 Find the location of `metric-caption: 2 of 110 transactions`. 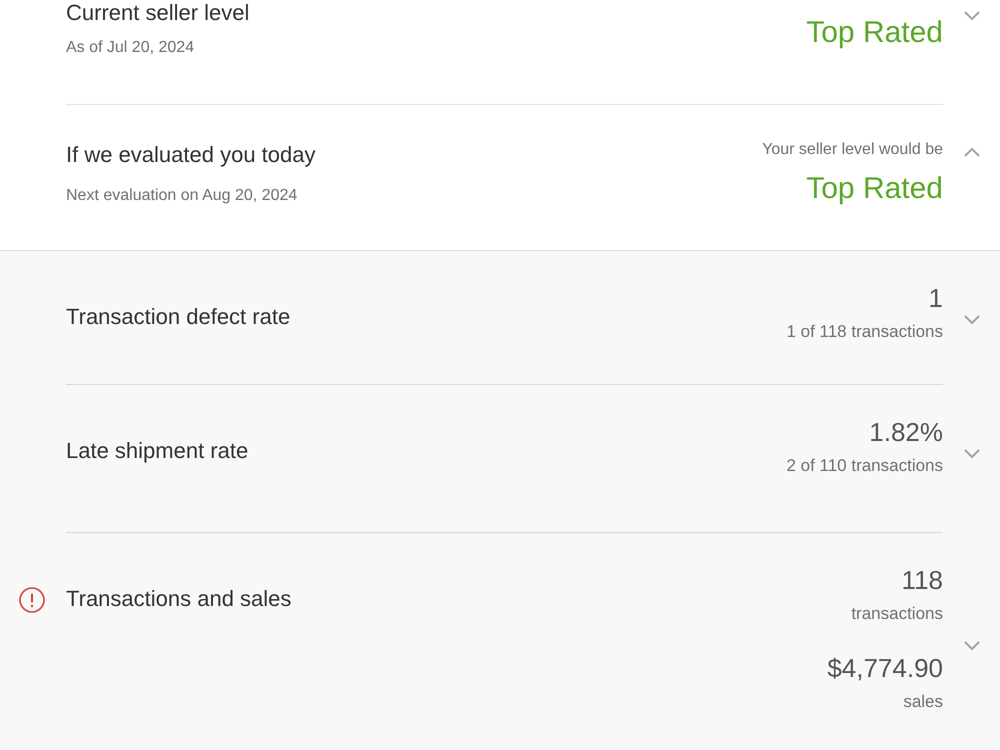

metric-caption: 2 of 110 transactions is located at coordinates (864, 466).